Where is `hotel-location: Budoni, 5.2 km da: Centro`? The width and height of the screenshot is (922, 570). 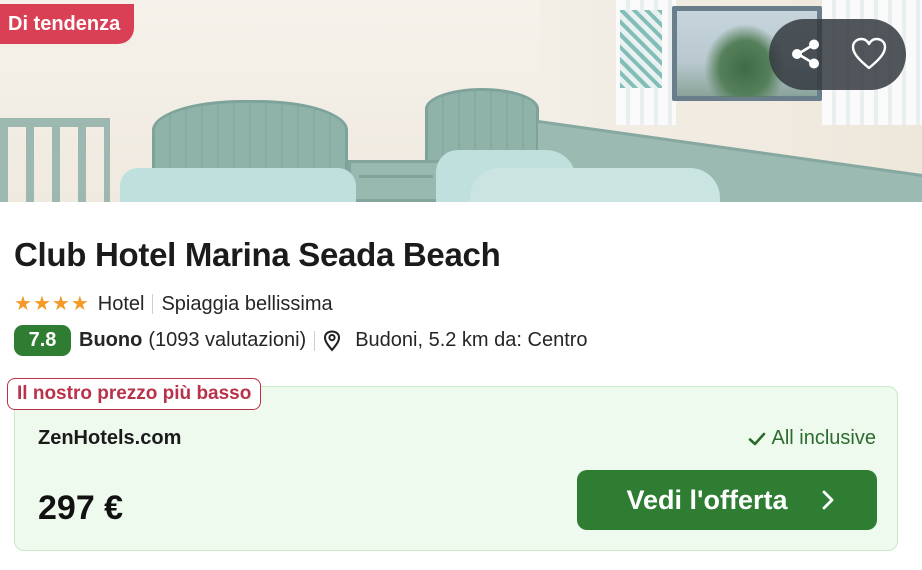
hotel-location: Budoni, 5.2 km da: Centro is located at coordinates (471, 340).